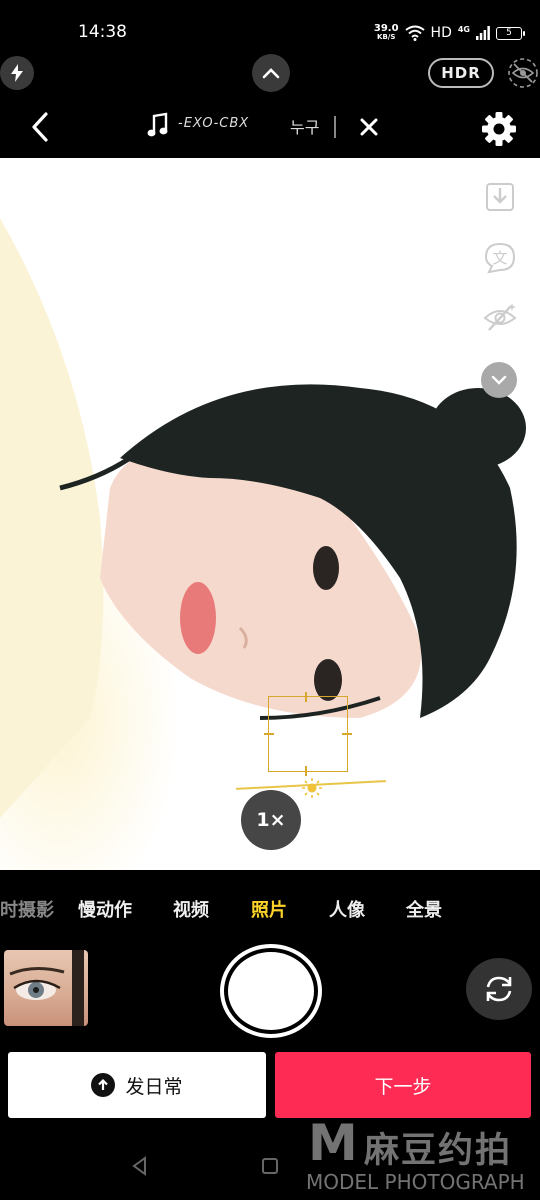 The width and height of the screenshot is (540, 1200). Describe the element at coordinates (27, 909) in the screenshot. I see `mode-timelapse: 时摄影` at that location.